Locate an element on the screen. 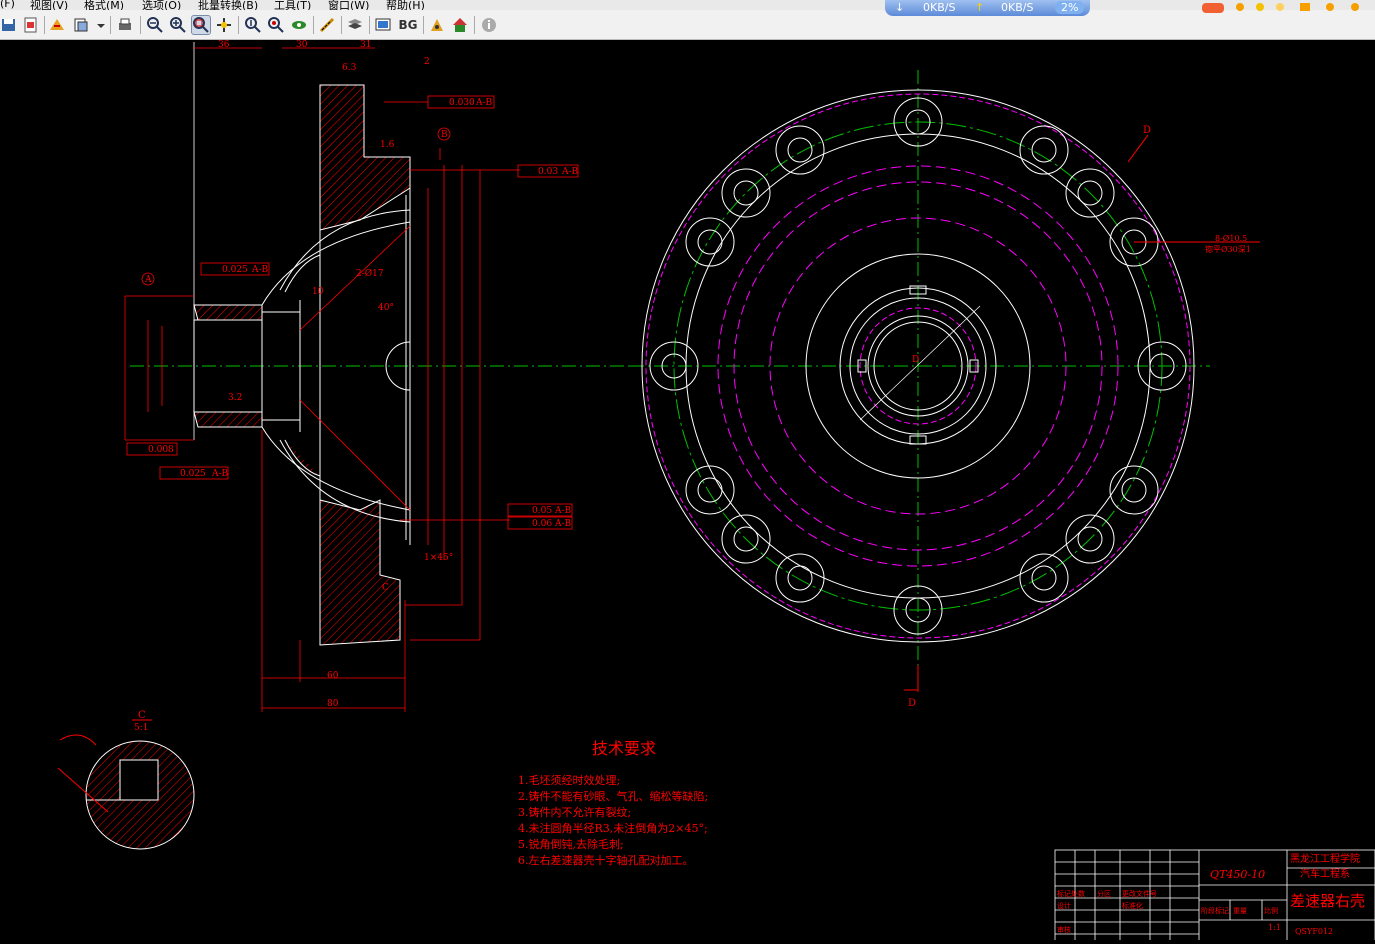 Image resolution: width=1375 pixels, height=944 pixels. dim-60: 60 is located at coordinates (333, 676).